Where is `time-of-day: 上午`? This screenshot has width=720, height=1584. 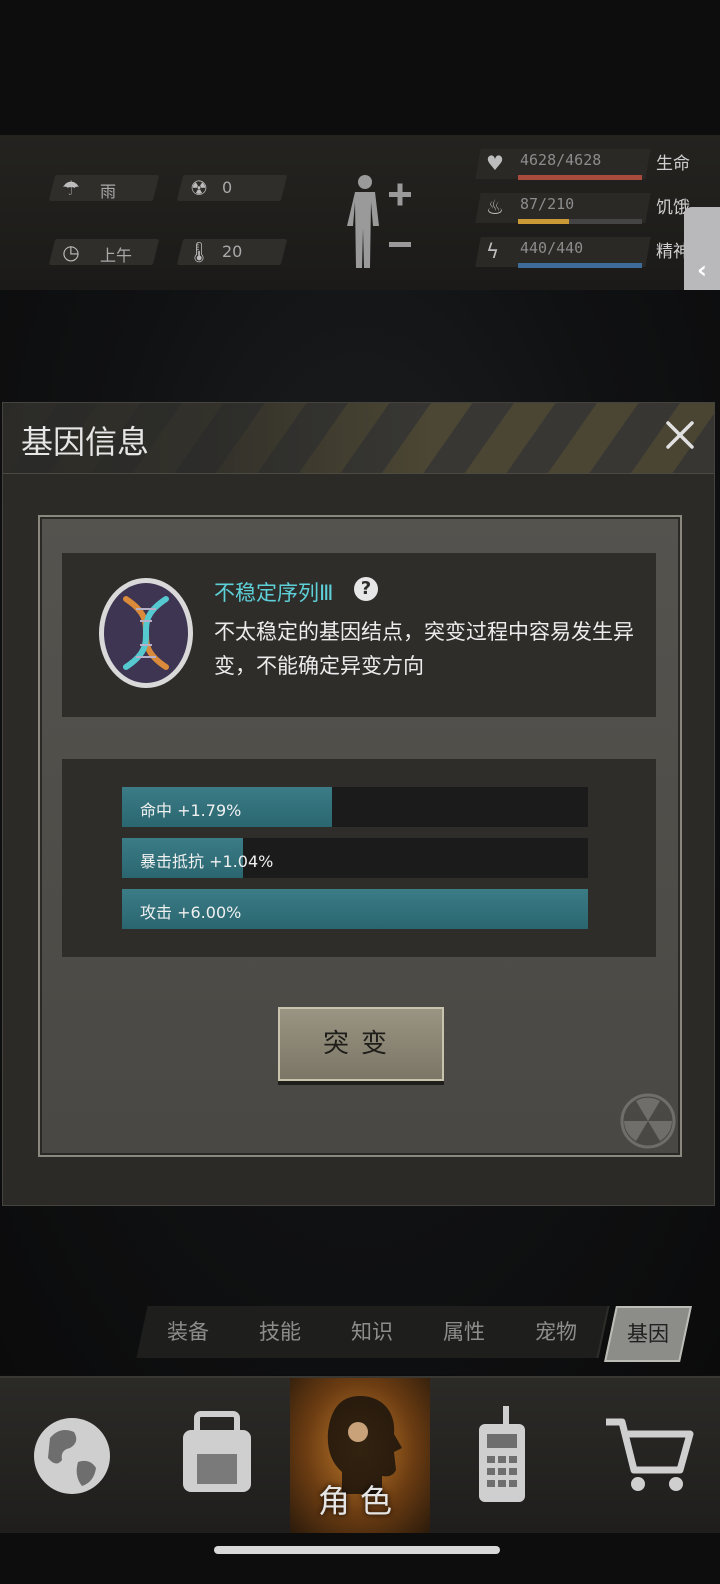 time-of-day: 上午 is located at coordinates (116, 255).